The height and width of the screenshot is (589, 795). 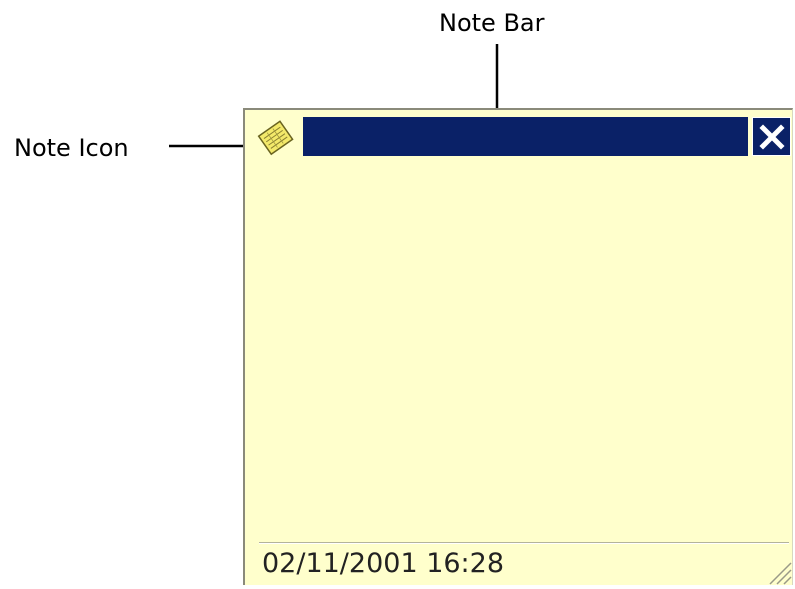 What do you see at coordinates (71, 148) in the screenshot?
I see `note-icon-annotation-label: Note Icon` at bounding box center [71, 148].